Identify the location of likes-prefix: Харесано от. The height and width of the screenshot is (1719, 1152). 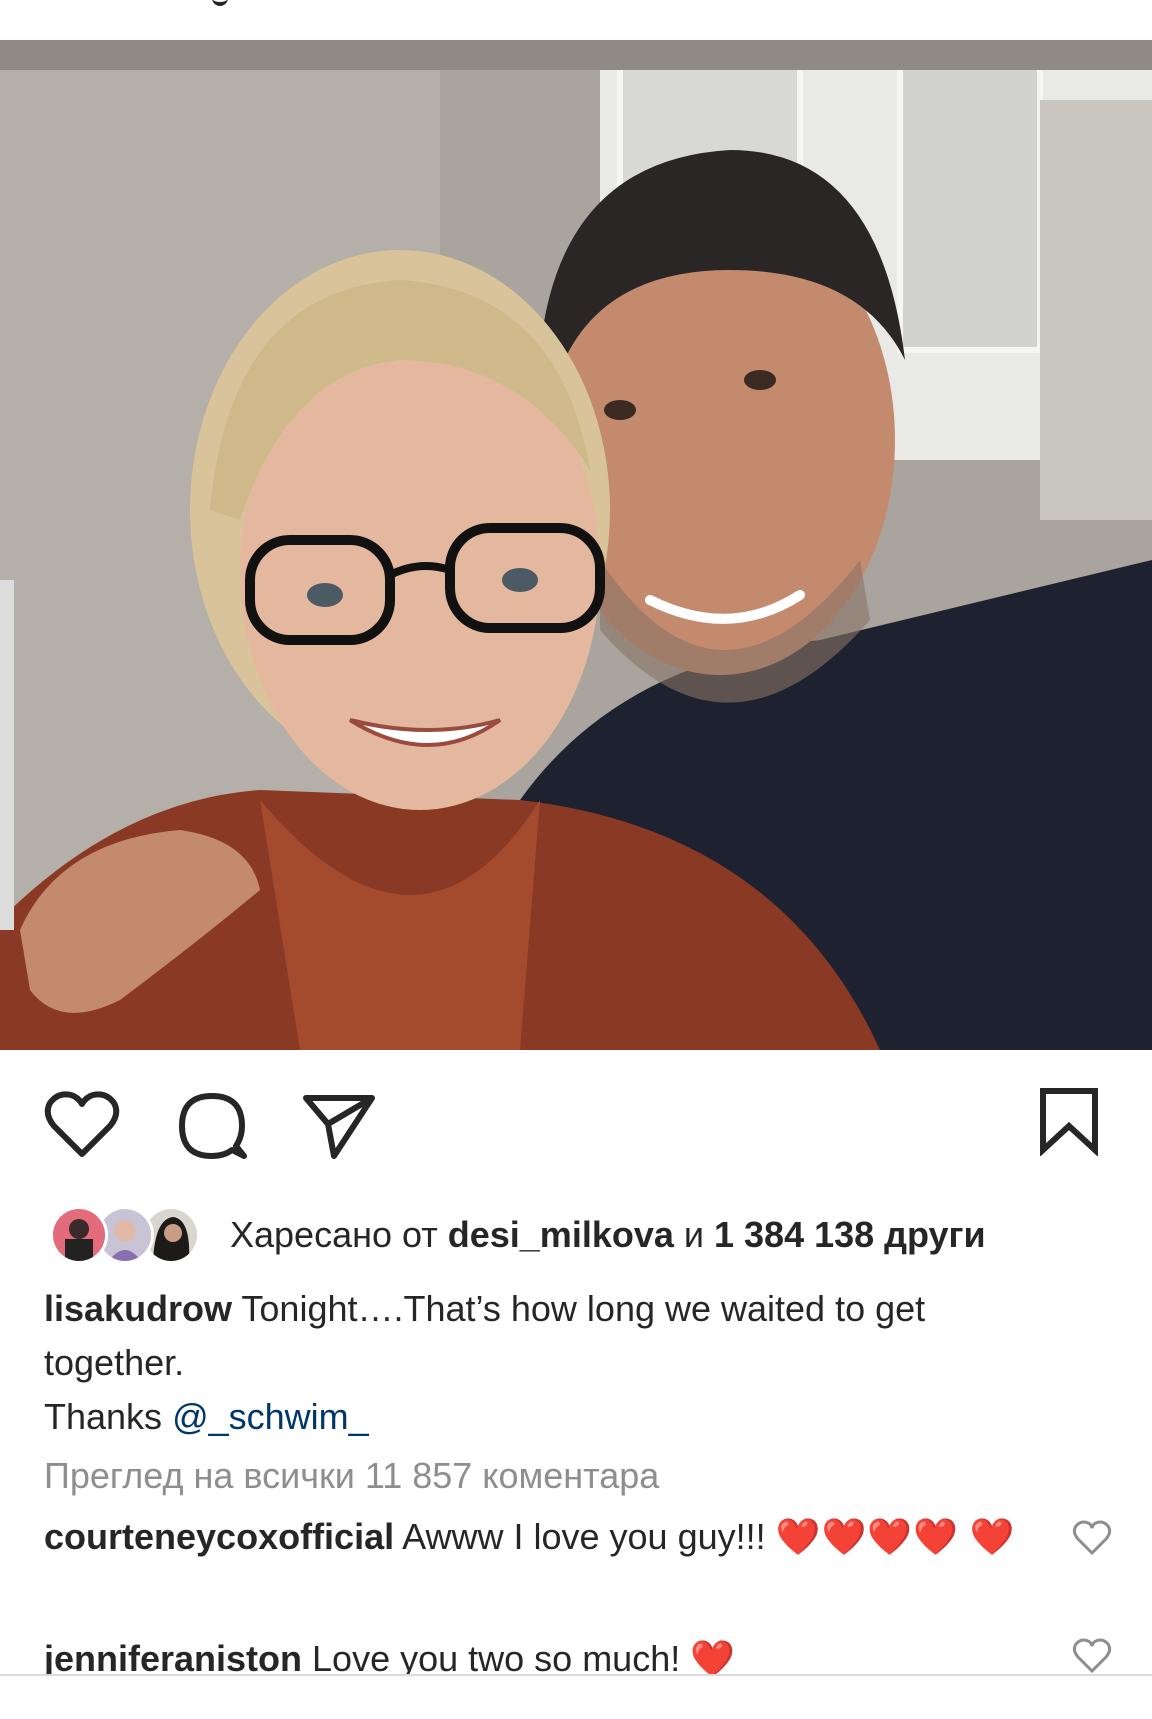
(334, 1234).